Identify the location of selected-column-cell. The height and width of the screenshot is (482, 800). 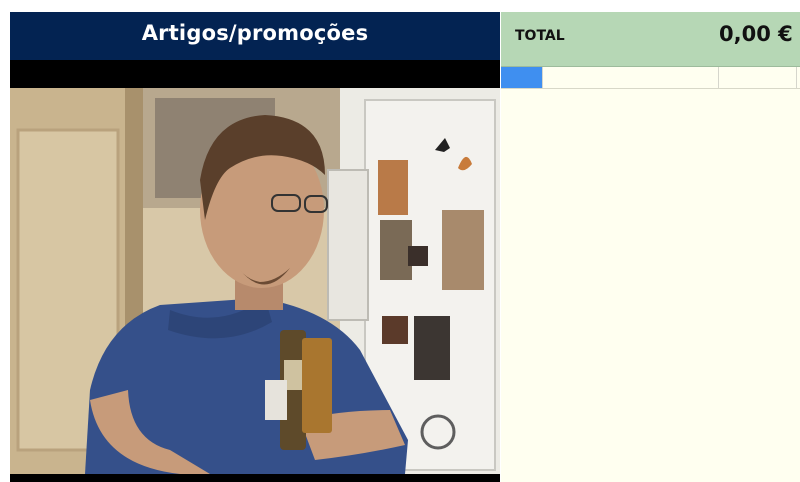
(522, 77).